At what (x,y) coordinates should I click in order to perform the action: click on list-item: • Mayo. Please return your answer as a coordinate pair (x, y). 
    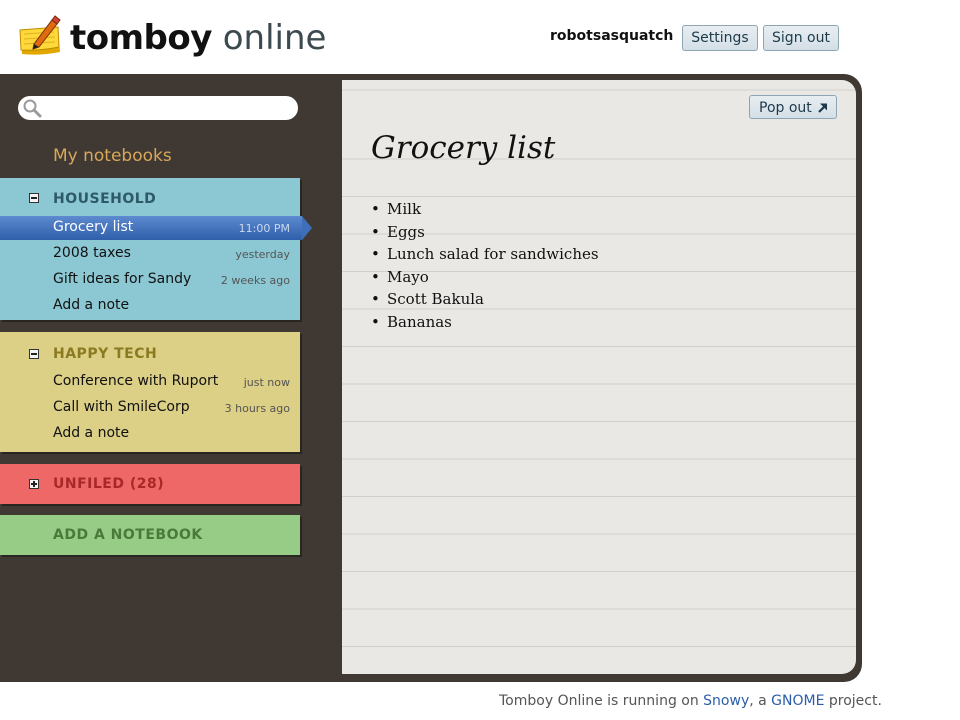
    Looking at the image, I should click on (400, 276).